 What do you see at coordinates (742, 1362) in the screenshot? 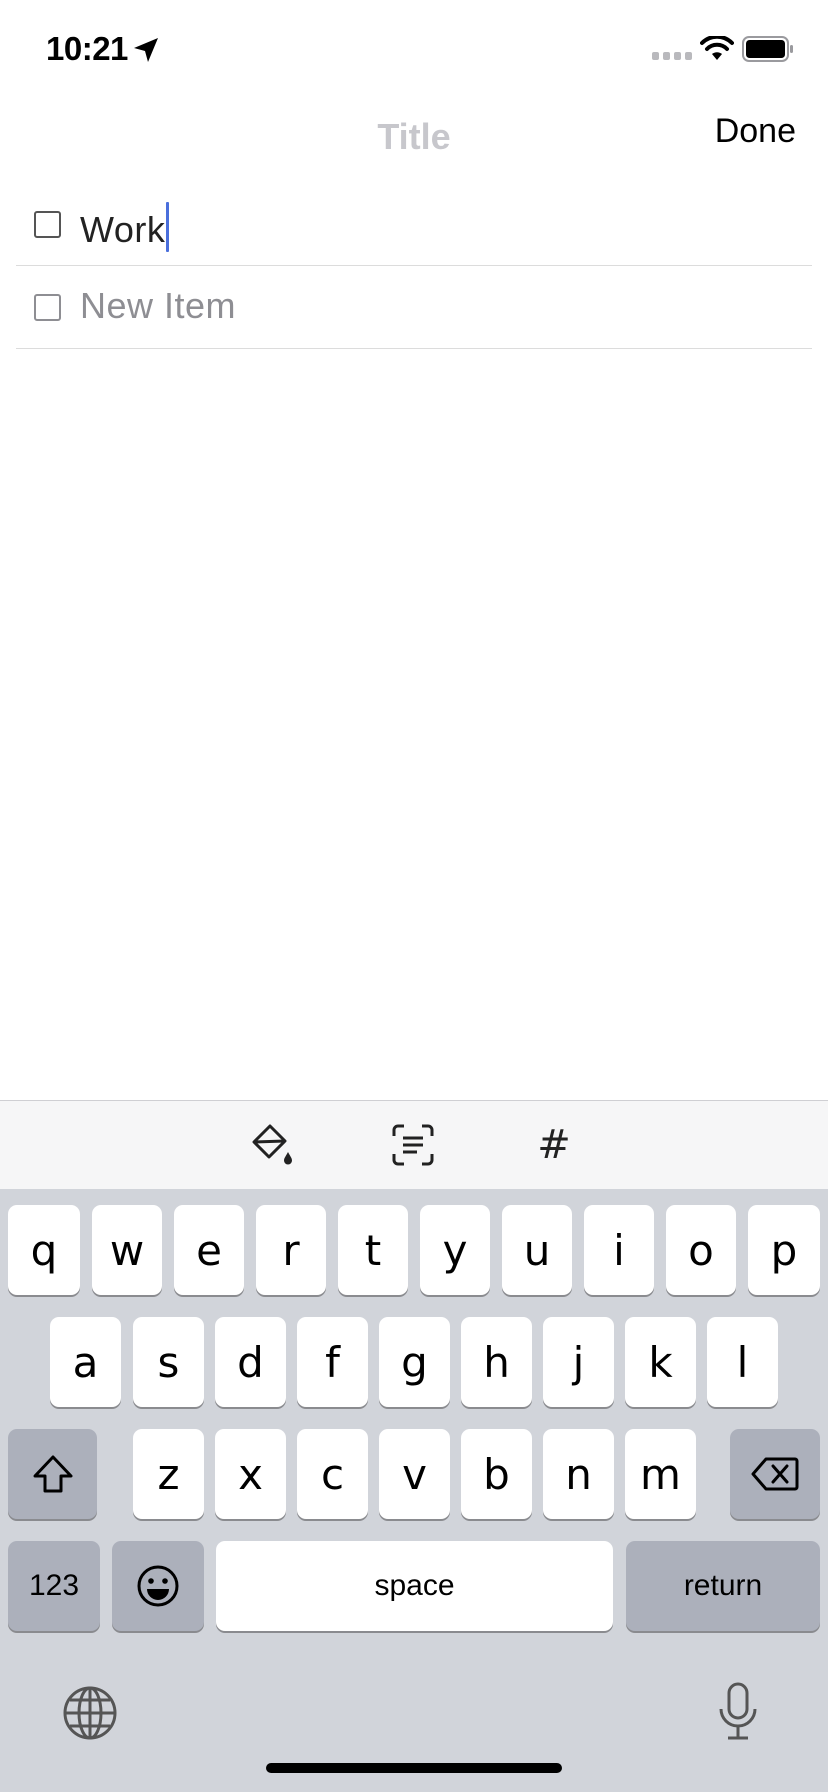
I see `key-l: l` at bounding box center [742, 1362].